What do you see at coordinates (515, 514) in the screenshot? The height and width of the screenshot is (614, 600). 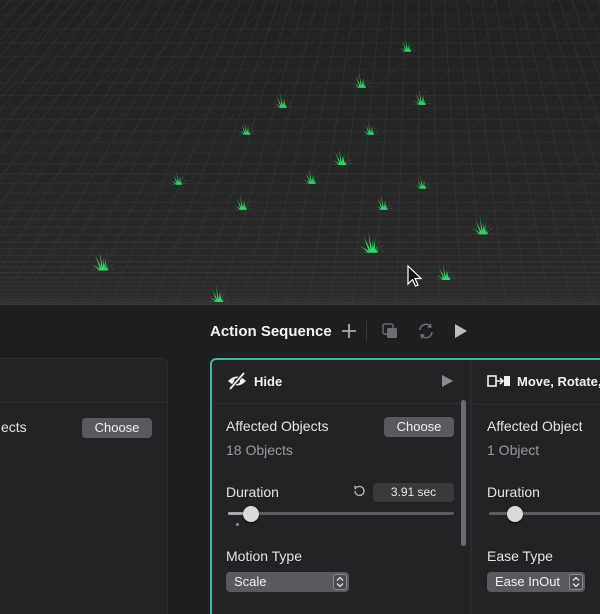 I see `move-duration-thumb` at bounding box center [515, 514].